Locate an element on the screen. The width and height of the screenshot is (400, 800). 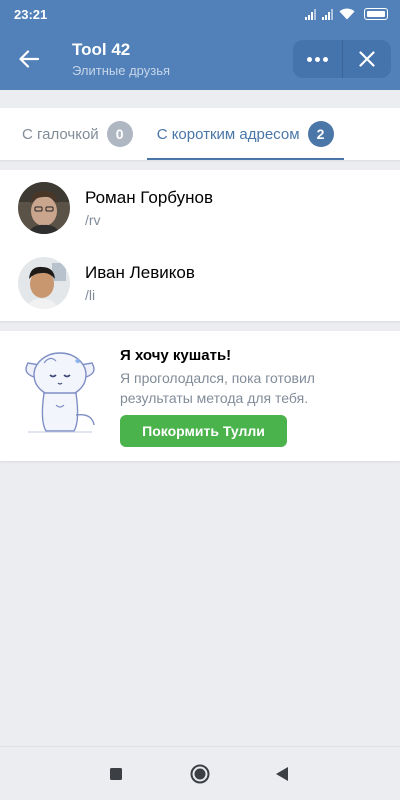
close-button is located at coordinates (366, 59).